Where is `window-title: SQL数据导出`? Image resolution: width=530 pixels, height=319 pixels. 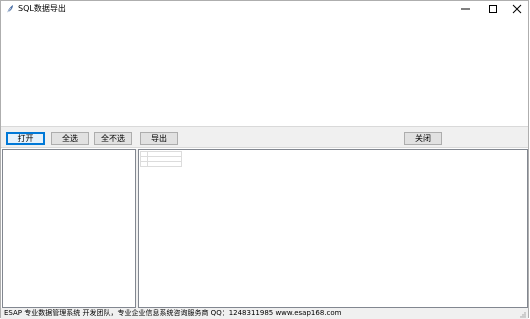
window-title: SQL数据导出 is located at coordinates (42, 8).